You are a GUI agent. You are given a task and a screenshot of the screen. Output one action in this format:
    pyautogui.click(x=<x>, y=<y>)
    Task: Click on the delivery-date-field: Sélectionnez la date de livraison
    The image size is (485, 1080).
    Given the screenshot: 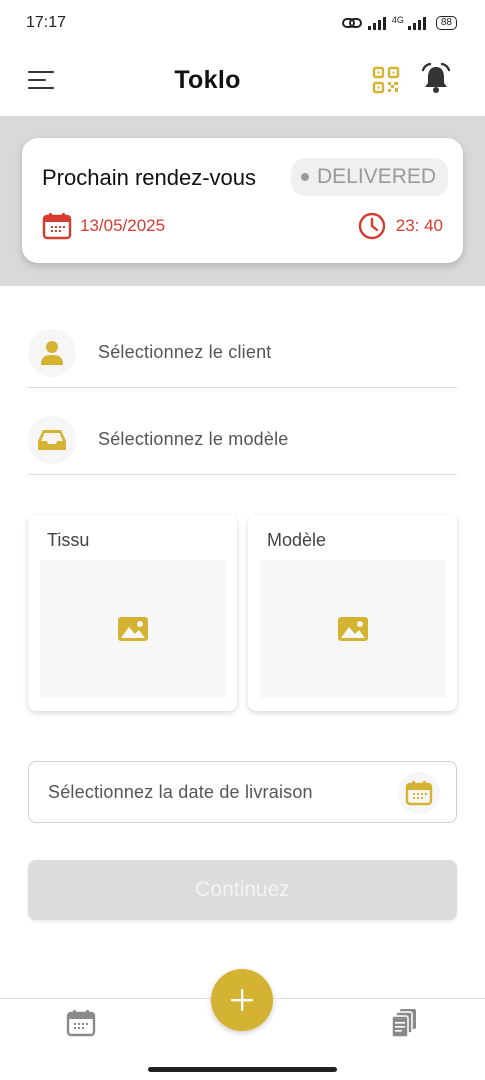 What is the action you would take?
    pyautogui.click(x=242, y=792)
    